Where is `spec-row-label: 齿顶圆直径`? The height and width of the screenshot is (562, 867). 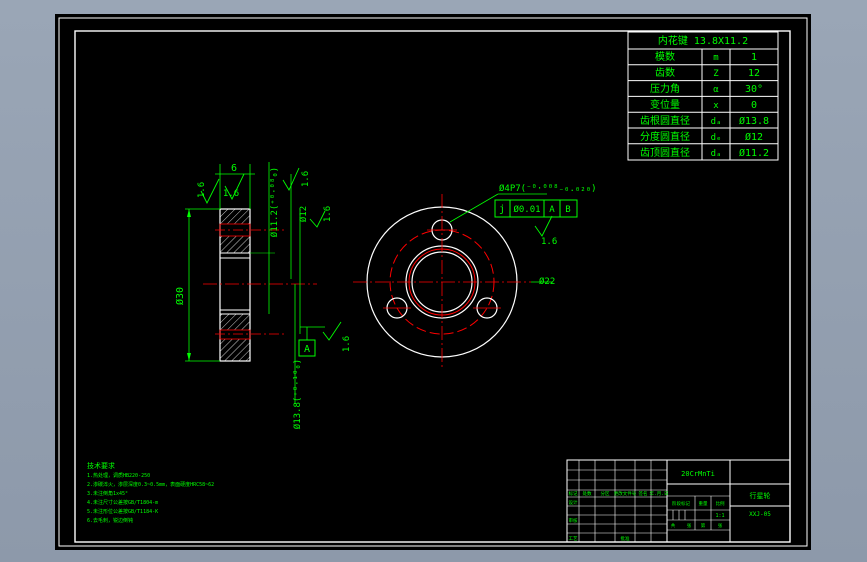 spec-row-label: 齿顶圆直径 is located at coordinates (665, 152).